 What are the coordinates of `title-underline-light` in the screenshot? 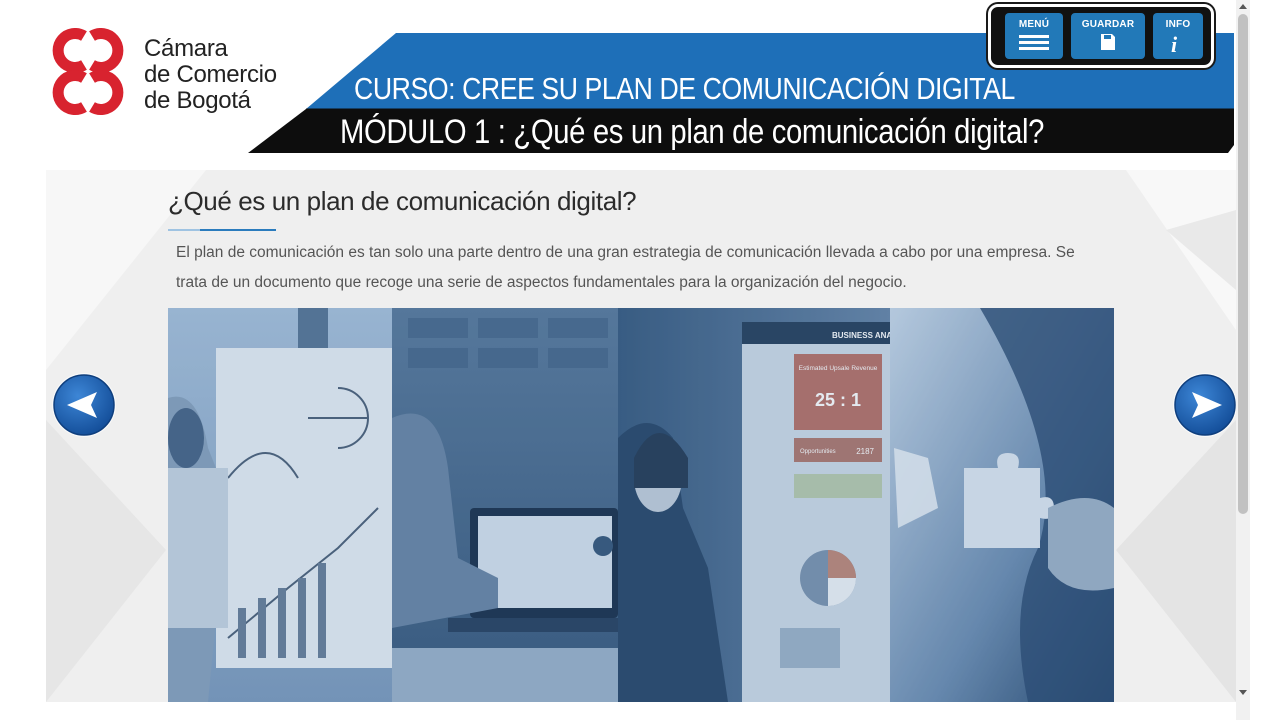 It's located at (184, 230).